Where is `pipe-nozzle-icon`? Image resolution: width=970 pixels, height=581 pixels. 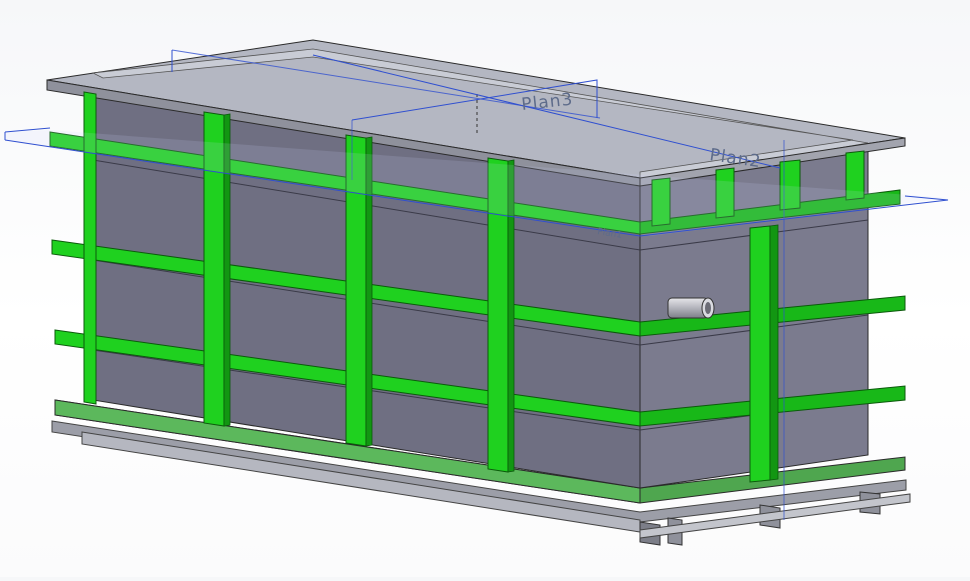 pipe-nozzle-icon is located at coordinates (691, 308).